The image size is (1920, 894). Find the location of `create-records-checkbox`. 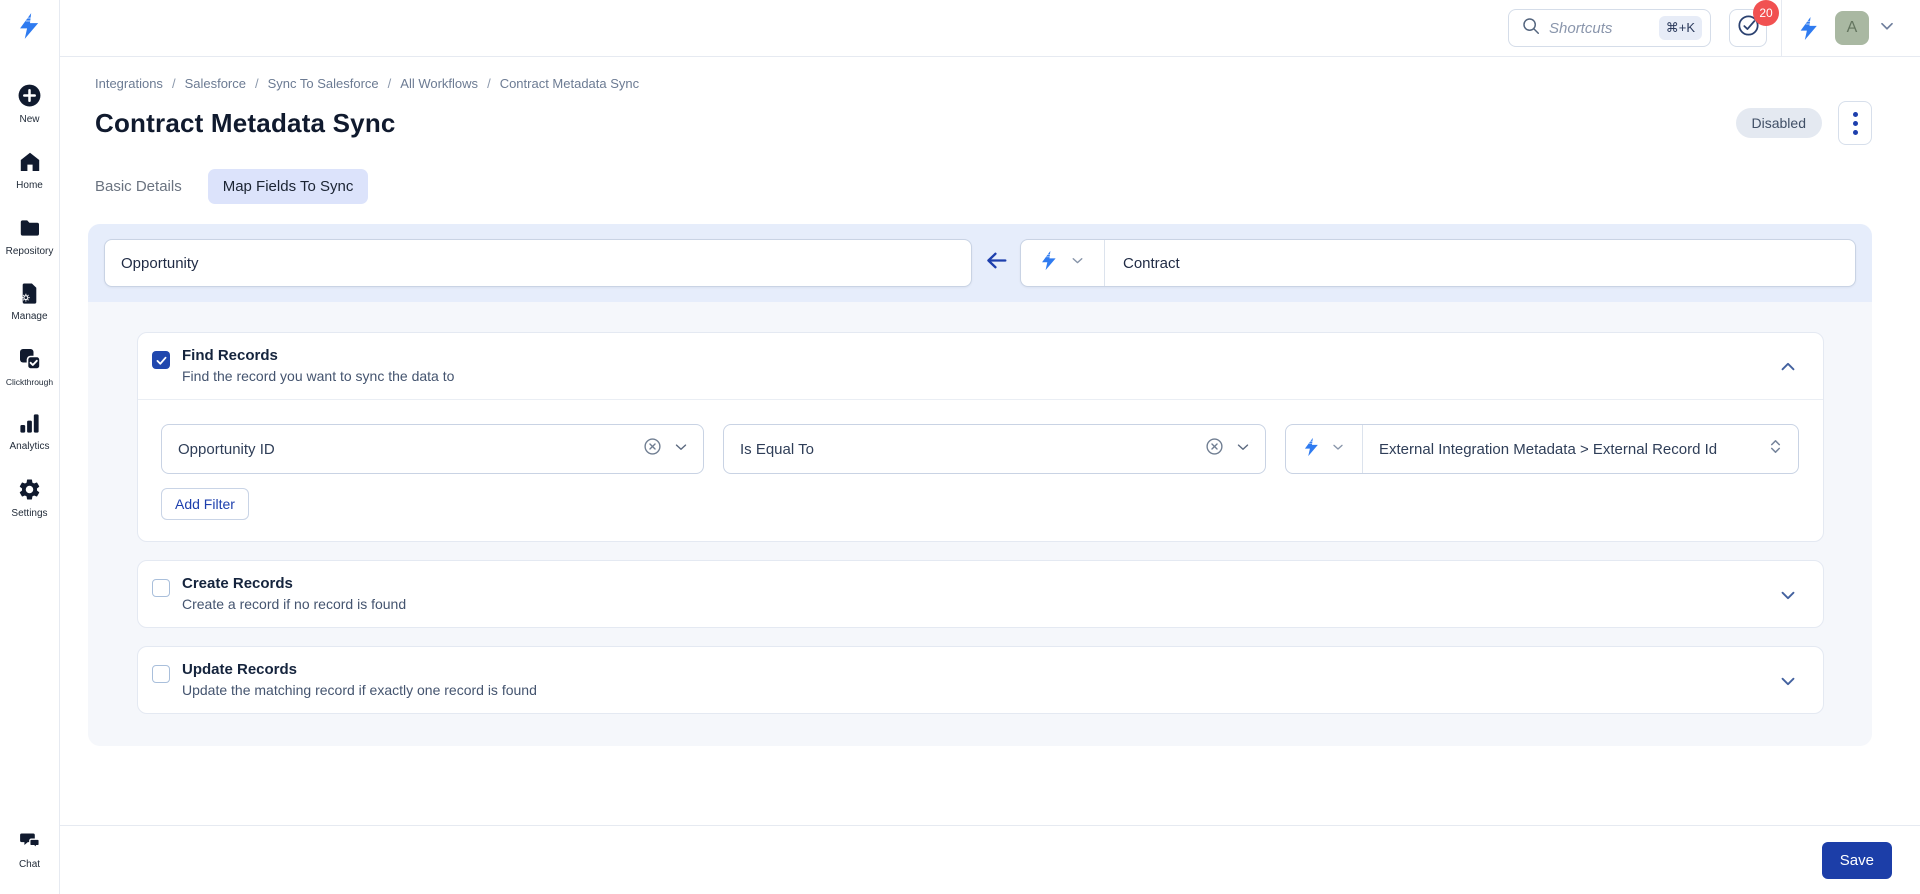

create-records-checkbox is located at coordinates (161, 588).